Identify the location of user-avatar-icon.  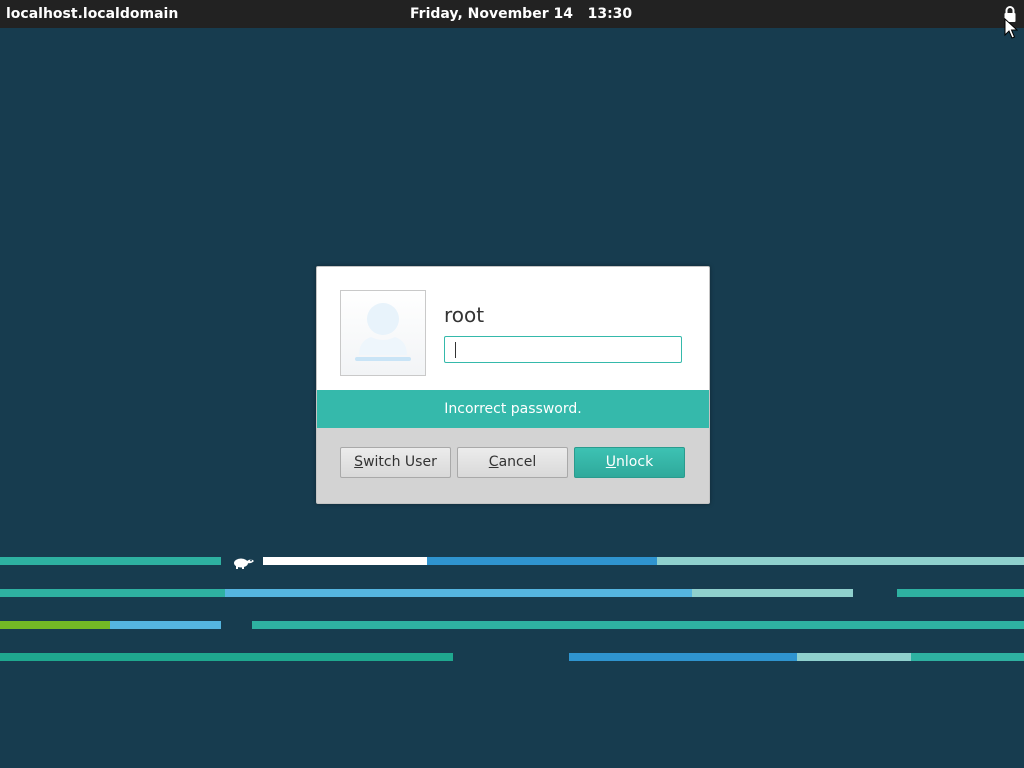
(383, 332).